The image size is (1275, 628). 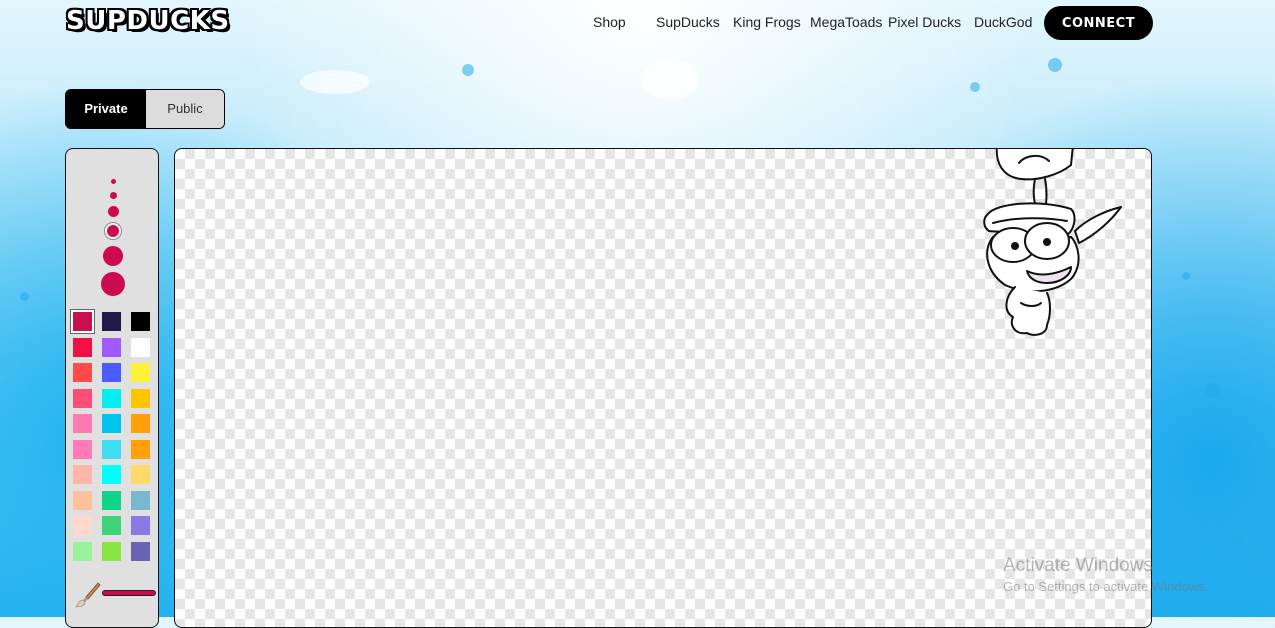 What do you see at coordinates (88, 595) in the screenshot?
I see `paintbrush-icon` at bounding box center [88, 595].